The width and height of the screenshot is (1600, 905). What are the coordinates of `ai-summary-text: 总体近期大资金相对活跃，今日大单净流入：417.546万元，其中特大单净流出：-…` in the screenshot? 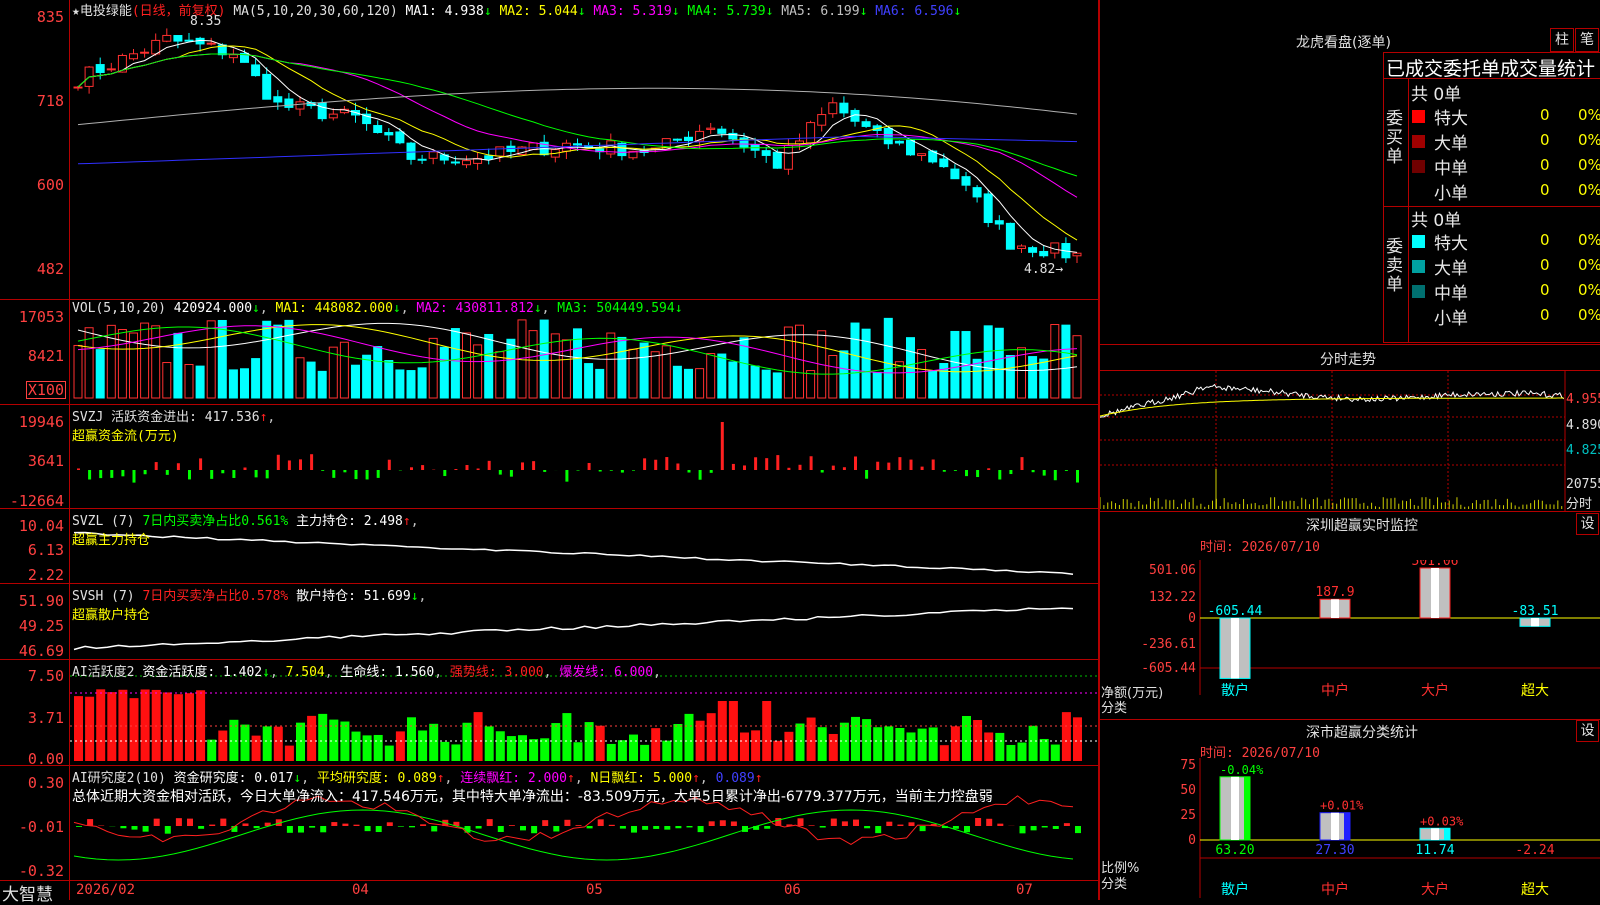 It's located at (532, 796).